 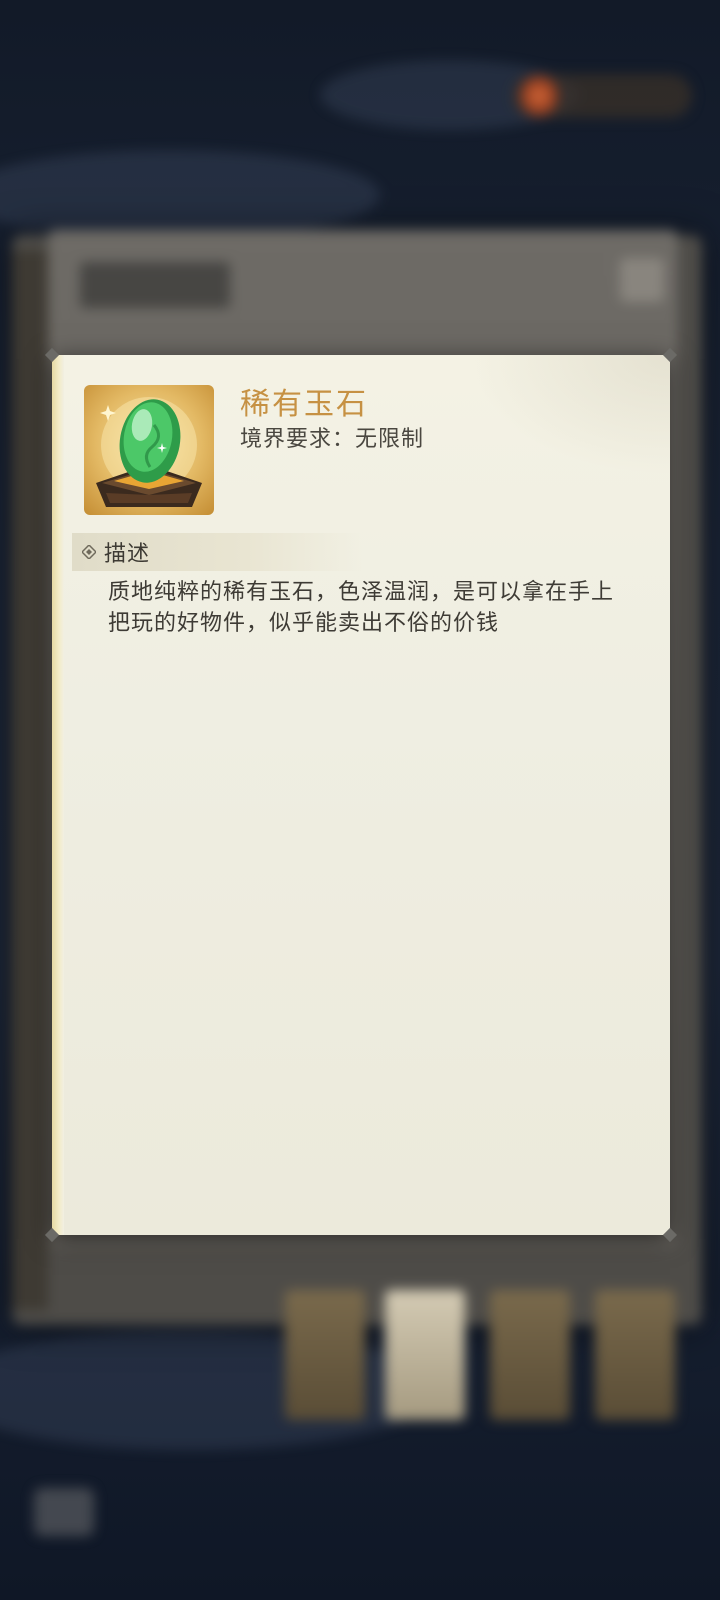 What do you see at coordinates (332, 439) in the screenshot?
I see `item-requirement: 境界要求：无限制` at bounding box center [332, 439].